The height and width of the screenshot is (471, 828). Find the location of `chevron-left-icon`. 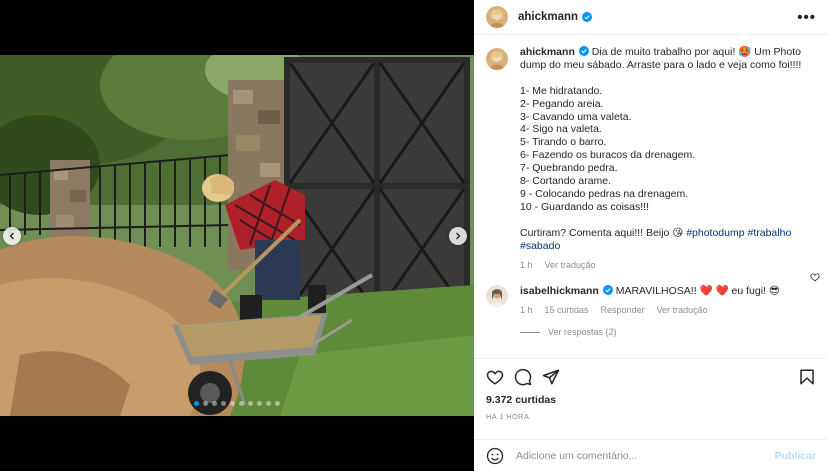

chevron-left-icon is located at coordinates (11, 236).